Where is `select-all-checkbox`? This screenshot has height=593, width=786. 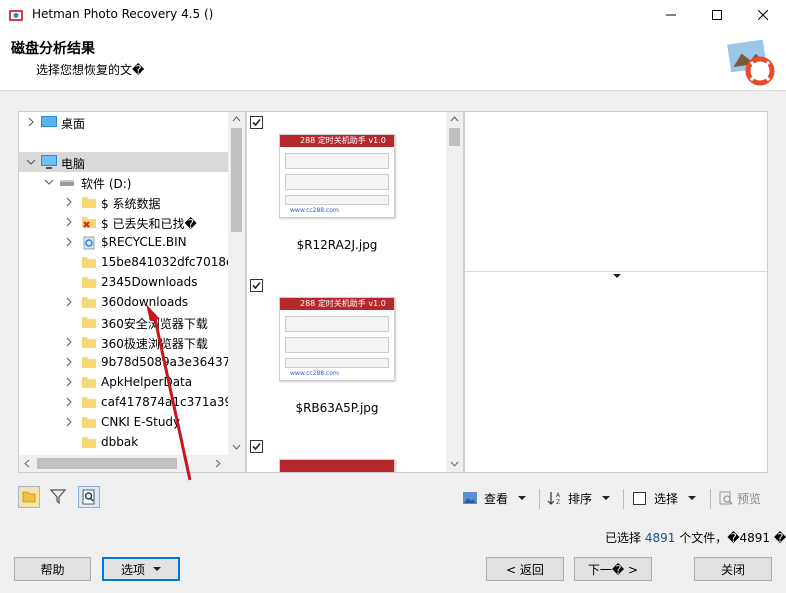
select-all-checkbox is located at coordinates (639, 498).